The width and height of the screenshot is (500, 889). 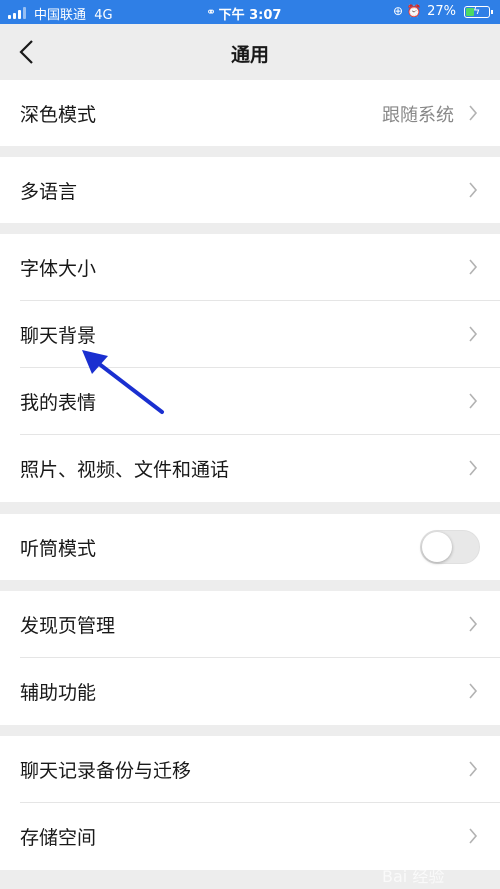 I want to click on row-media-files-calls: 照片、视频、文件和通话, so click(x=250, y=468).